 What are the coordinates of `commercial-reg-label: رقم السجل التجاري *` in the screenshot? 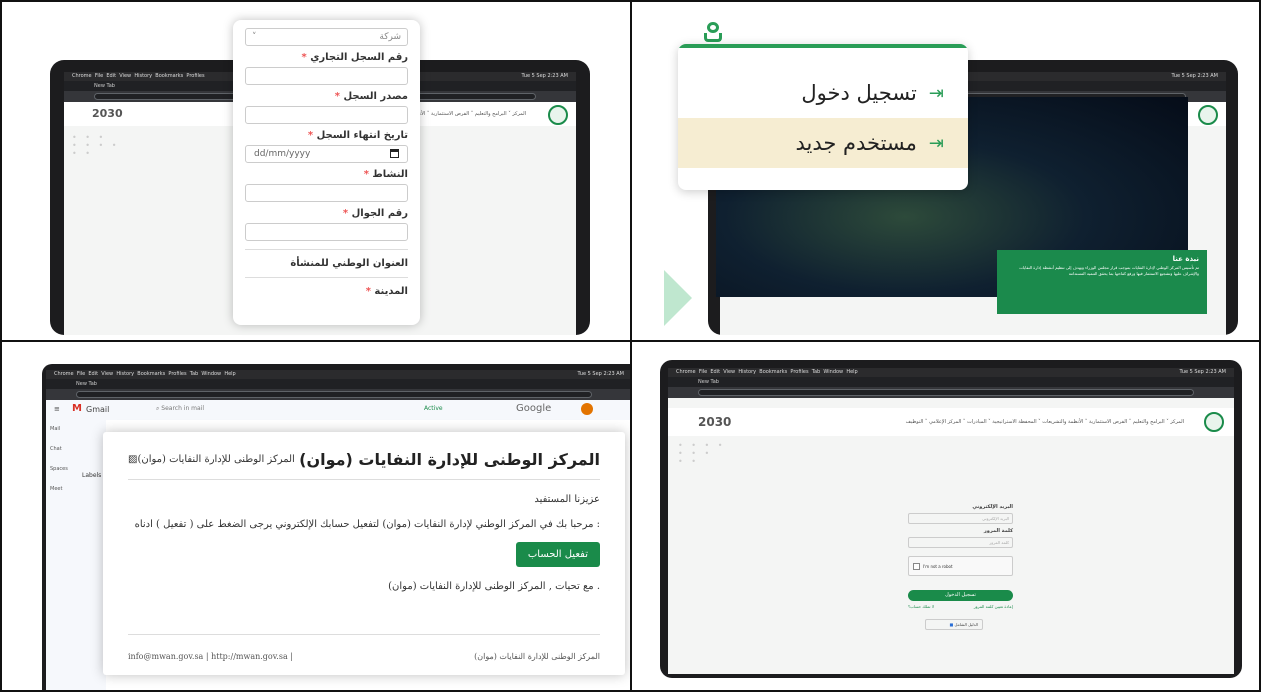 It's located at (354, 57).